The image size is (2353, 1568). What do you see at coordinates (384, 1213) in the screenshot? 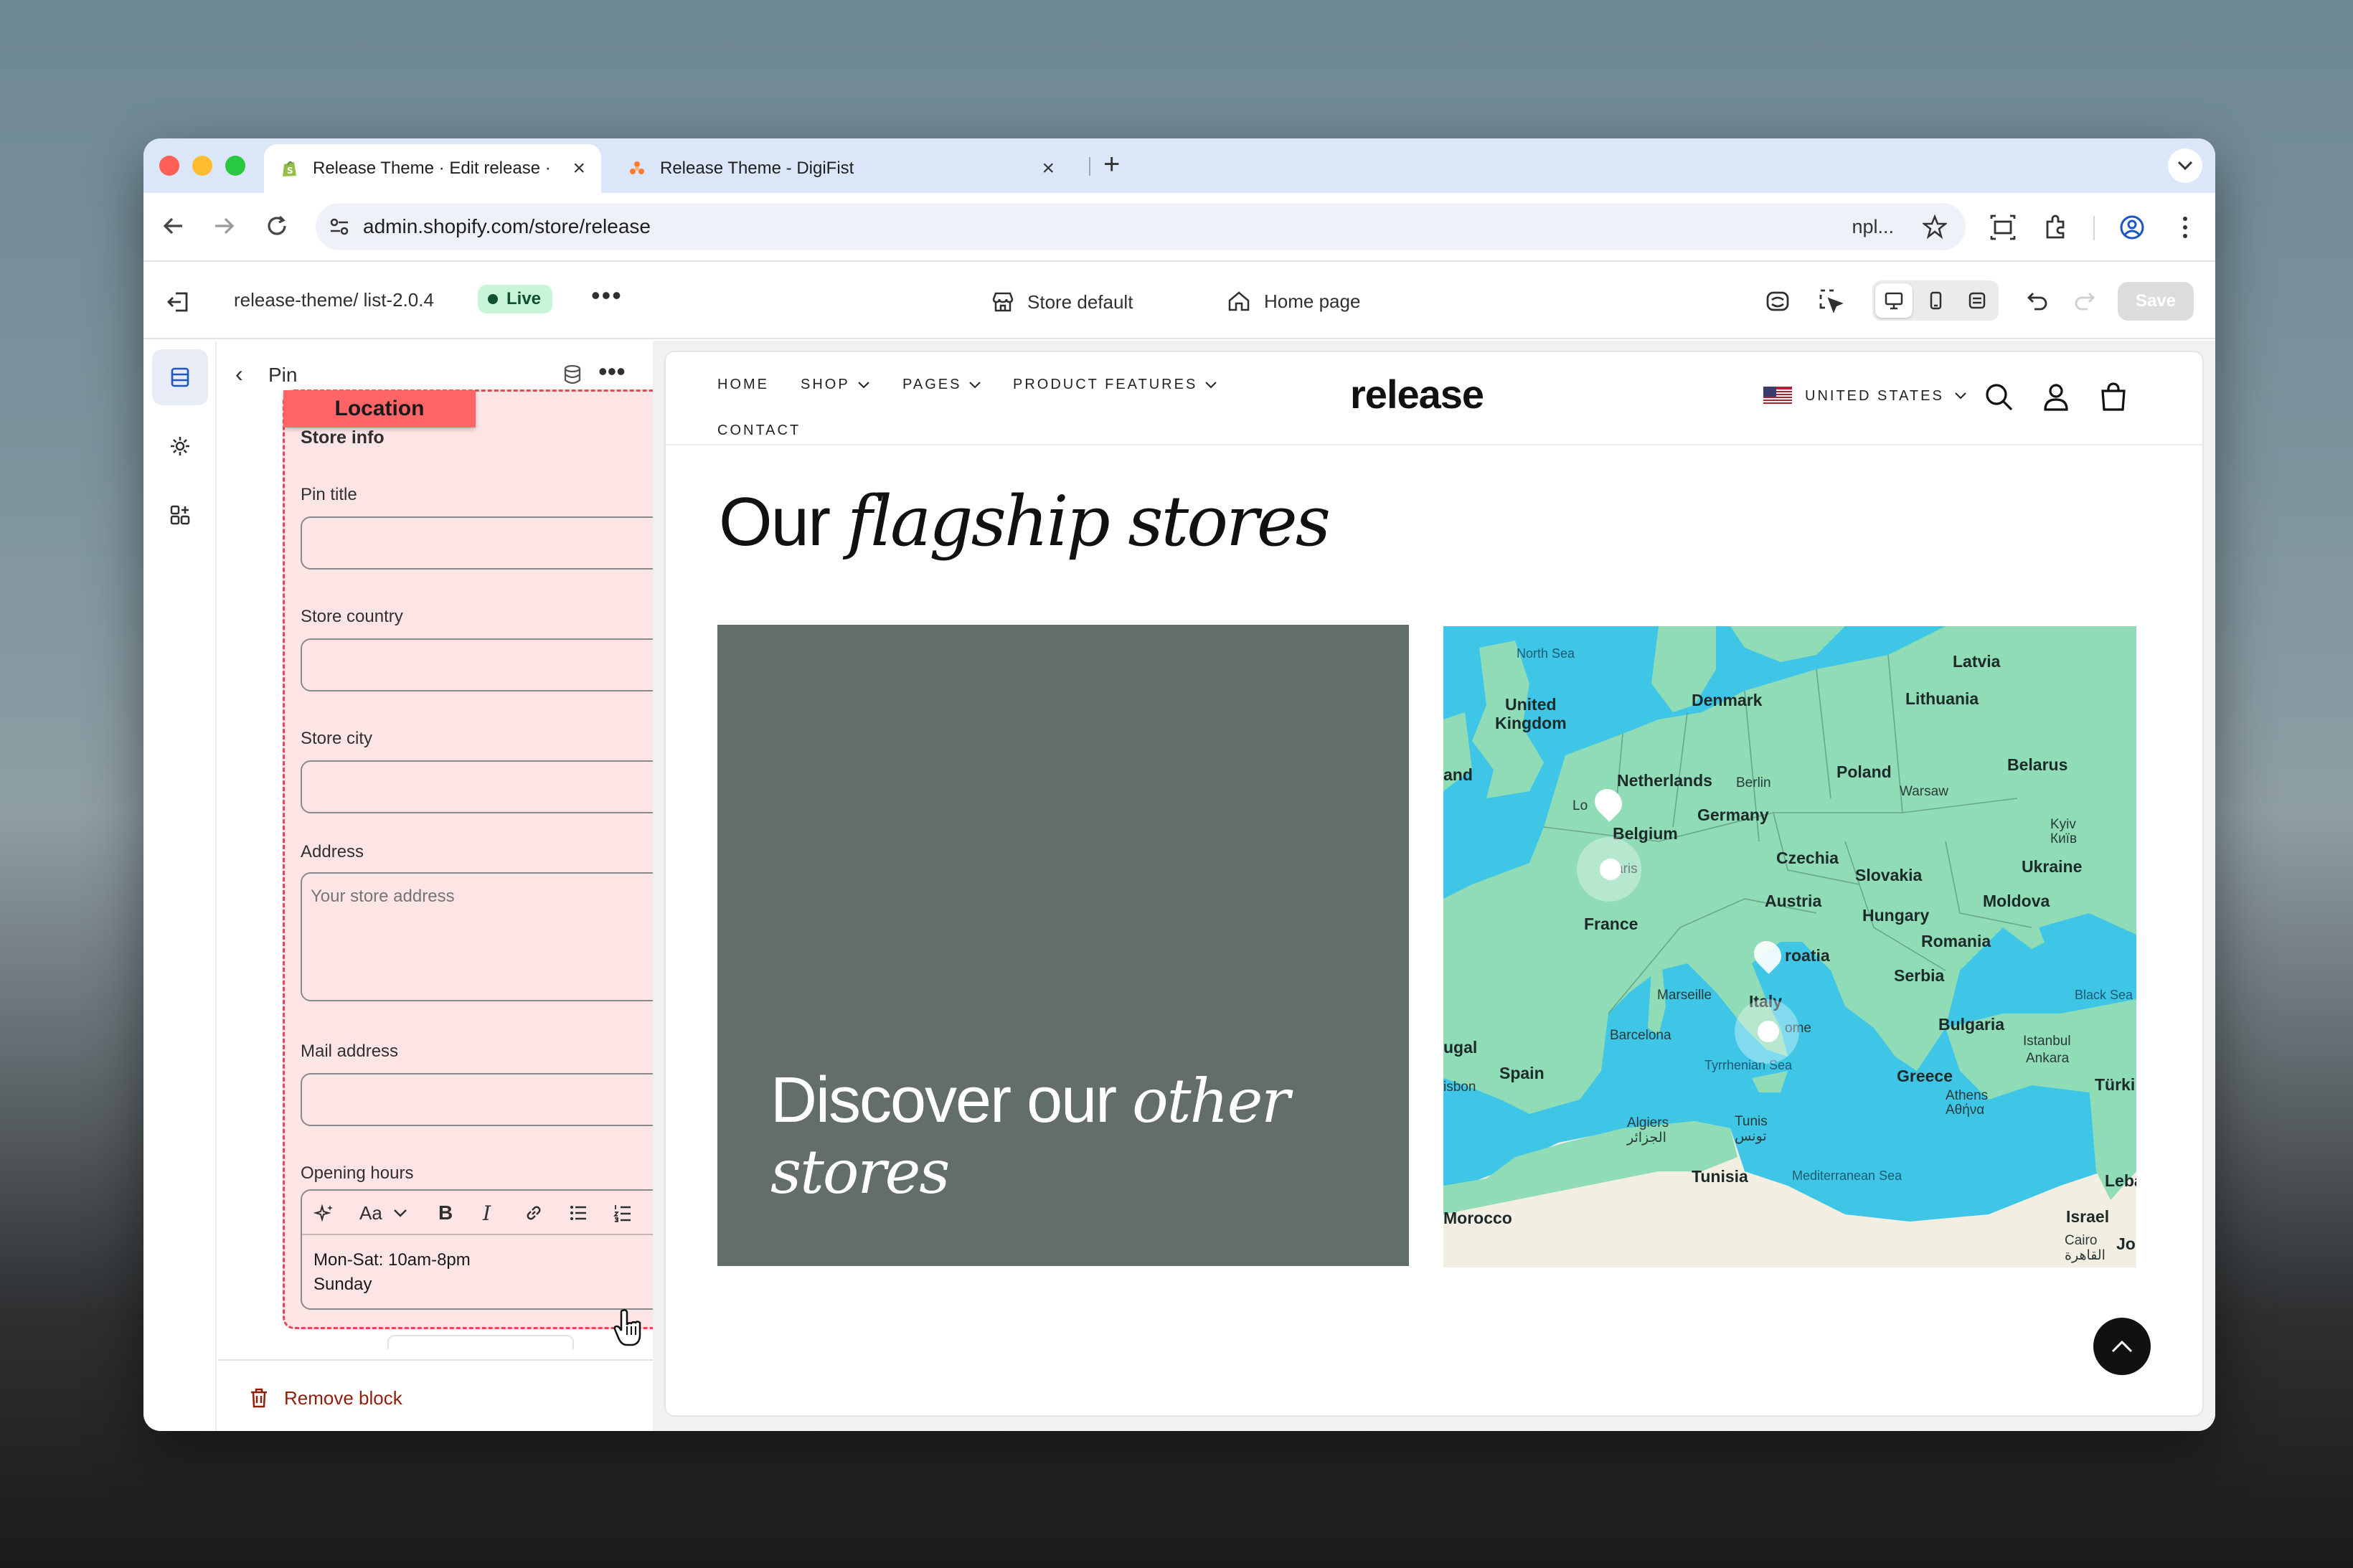
I see `font-size-button: Aa` at bounding box center [384, 1213].